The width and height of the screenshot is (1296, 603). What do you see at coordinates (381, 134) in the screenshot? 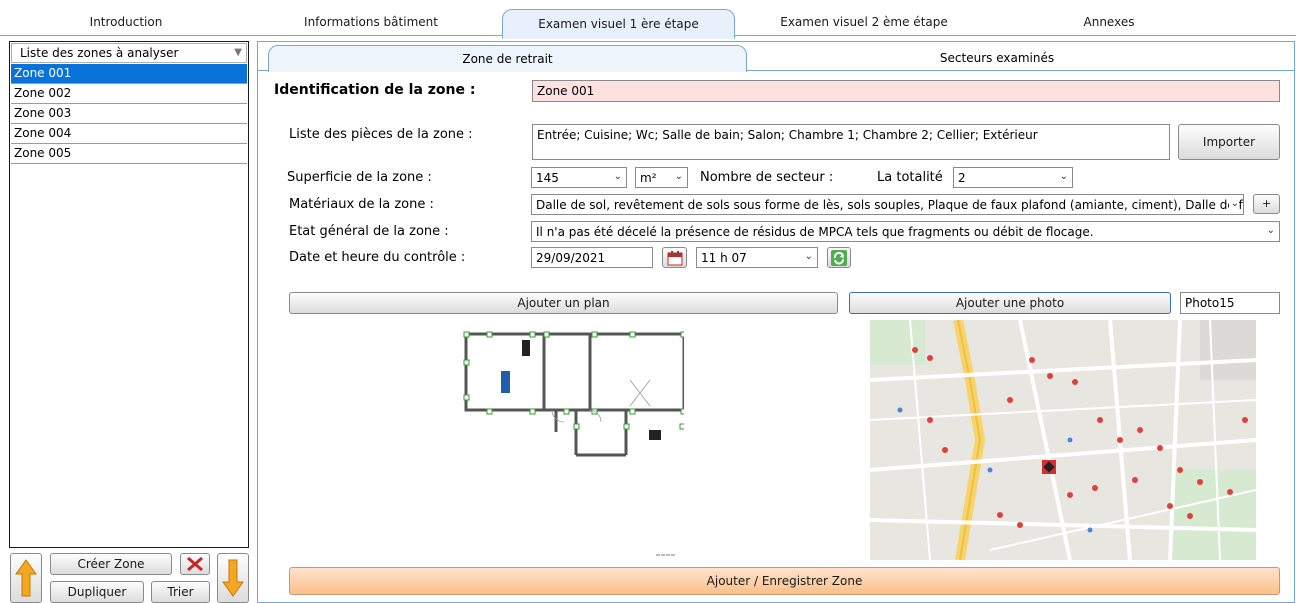
I see `rooms-label: Liste des pièces de la zone :` at bounding box center [381, 134].